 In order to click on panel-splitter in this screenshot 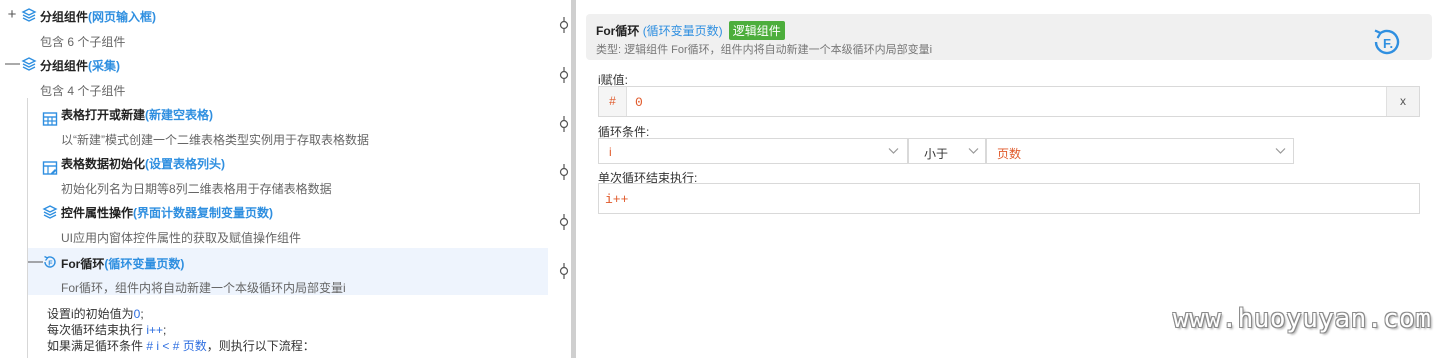, I will do `click(573, 179)`.